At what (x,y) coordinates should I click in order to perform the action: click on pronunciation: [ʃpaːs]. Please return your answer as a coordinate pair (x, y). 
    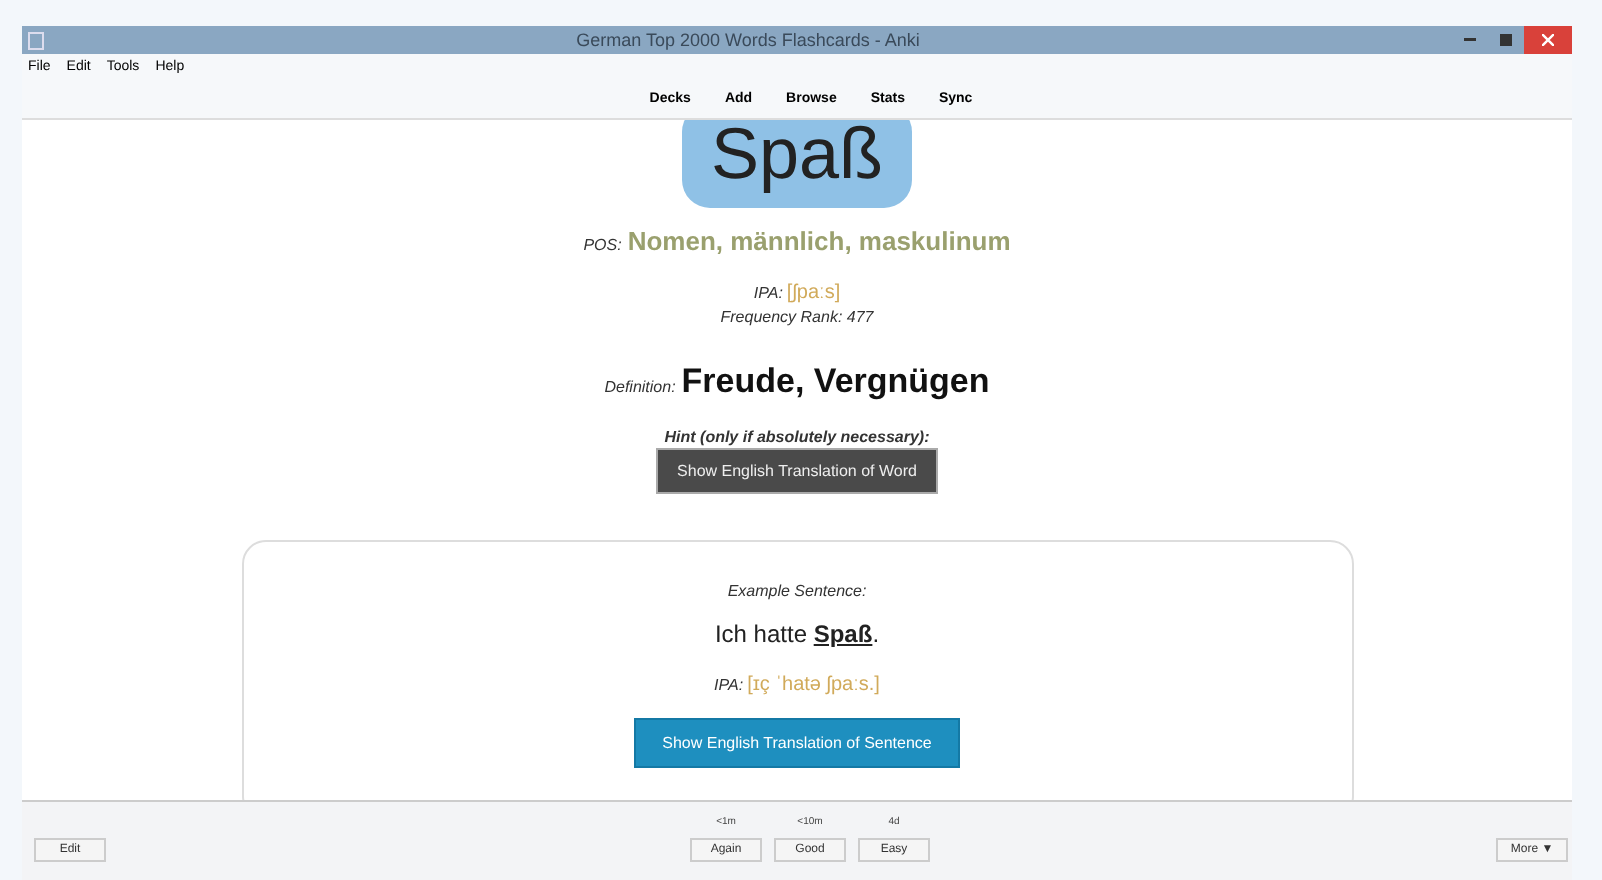
    Looking at the image, I should click on (813, 293).